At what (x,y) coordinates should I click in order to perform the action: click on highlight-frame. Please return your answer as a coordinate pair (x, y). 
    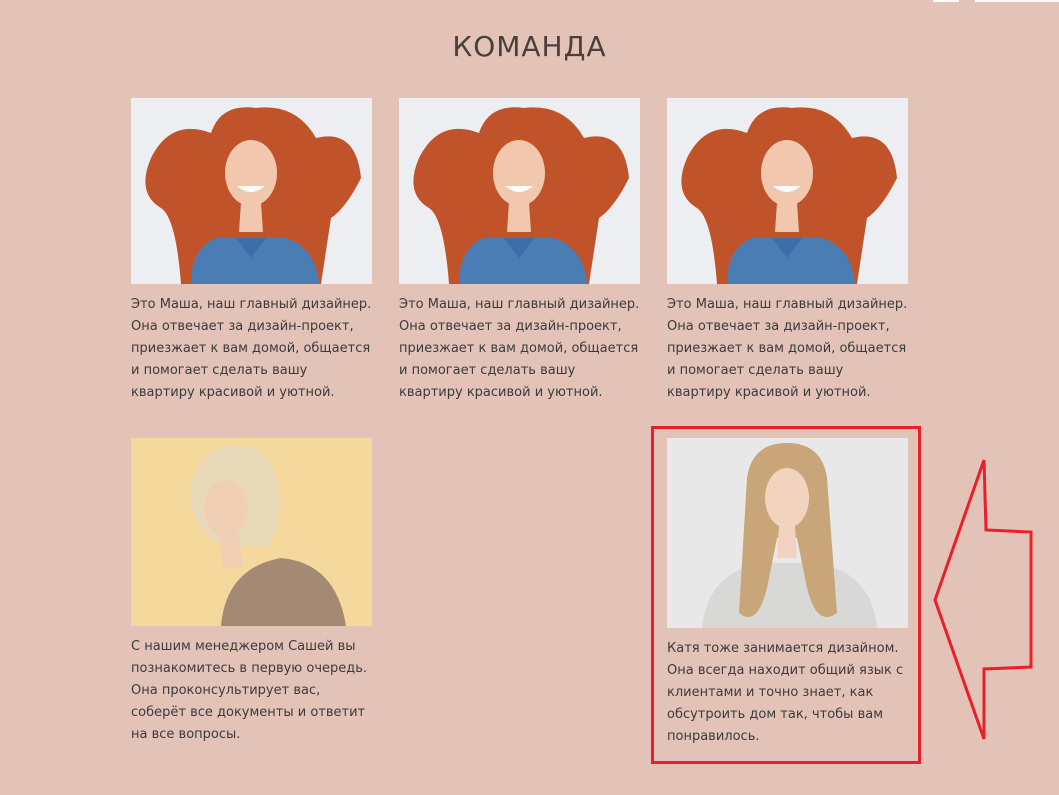
    Looking at the image, I should click on (786, 595).